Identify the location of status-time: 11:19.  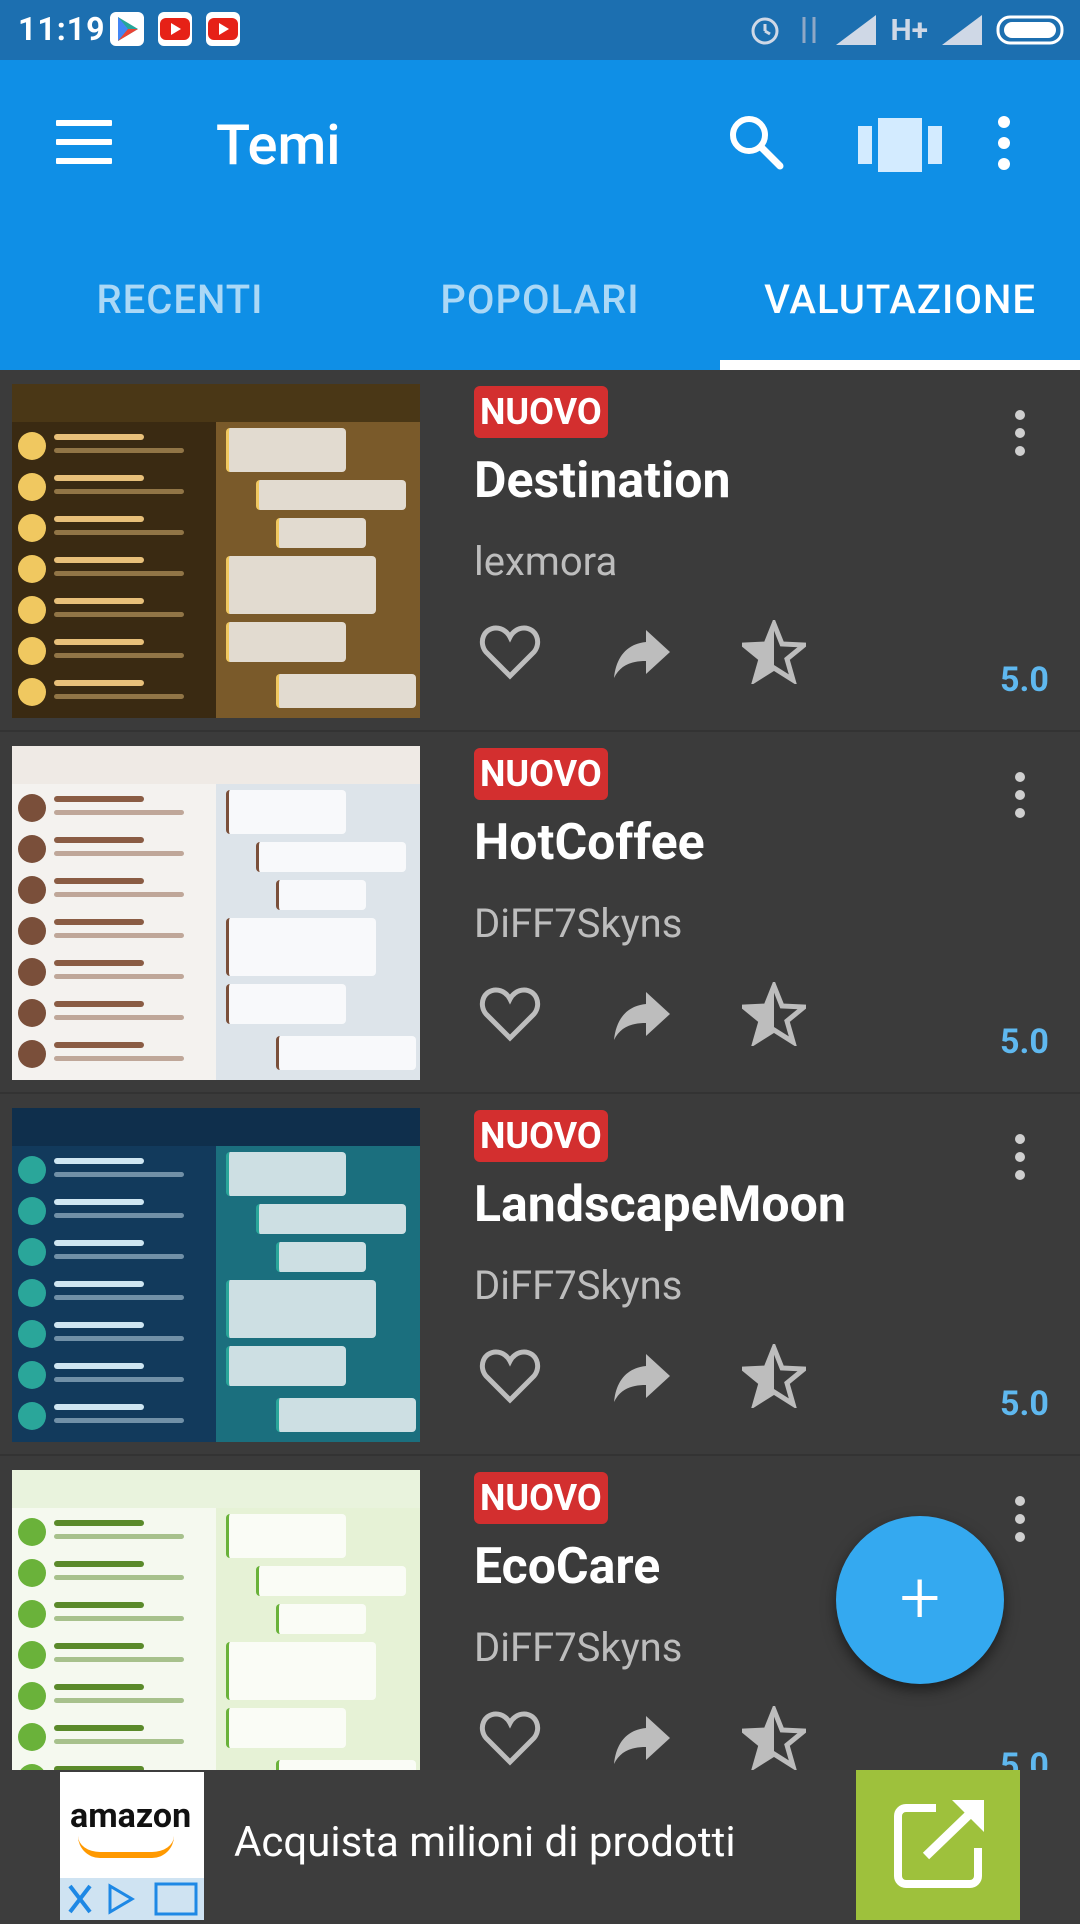
(62, 29).